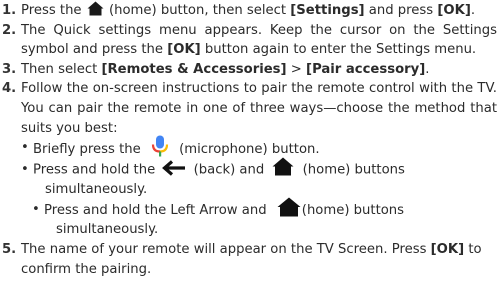 This screenshot has height=305, width=503. Describe the element at coordinates (94, 170) in the screenshot. I see `bullet-text: Press and hold the` at that location.